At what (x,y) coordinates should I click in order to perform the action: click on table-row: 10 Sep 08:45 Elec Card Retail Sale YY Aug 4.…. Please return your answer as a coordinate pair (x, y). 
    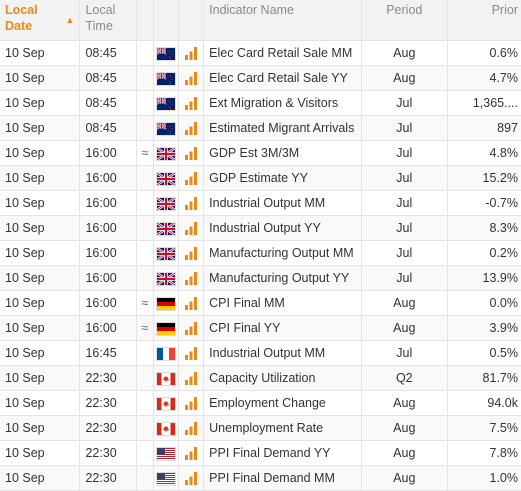
    Looking at the image, I should click on (260, 78).